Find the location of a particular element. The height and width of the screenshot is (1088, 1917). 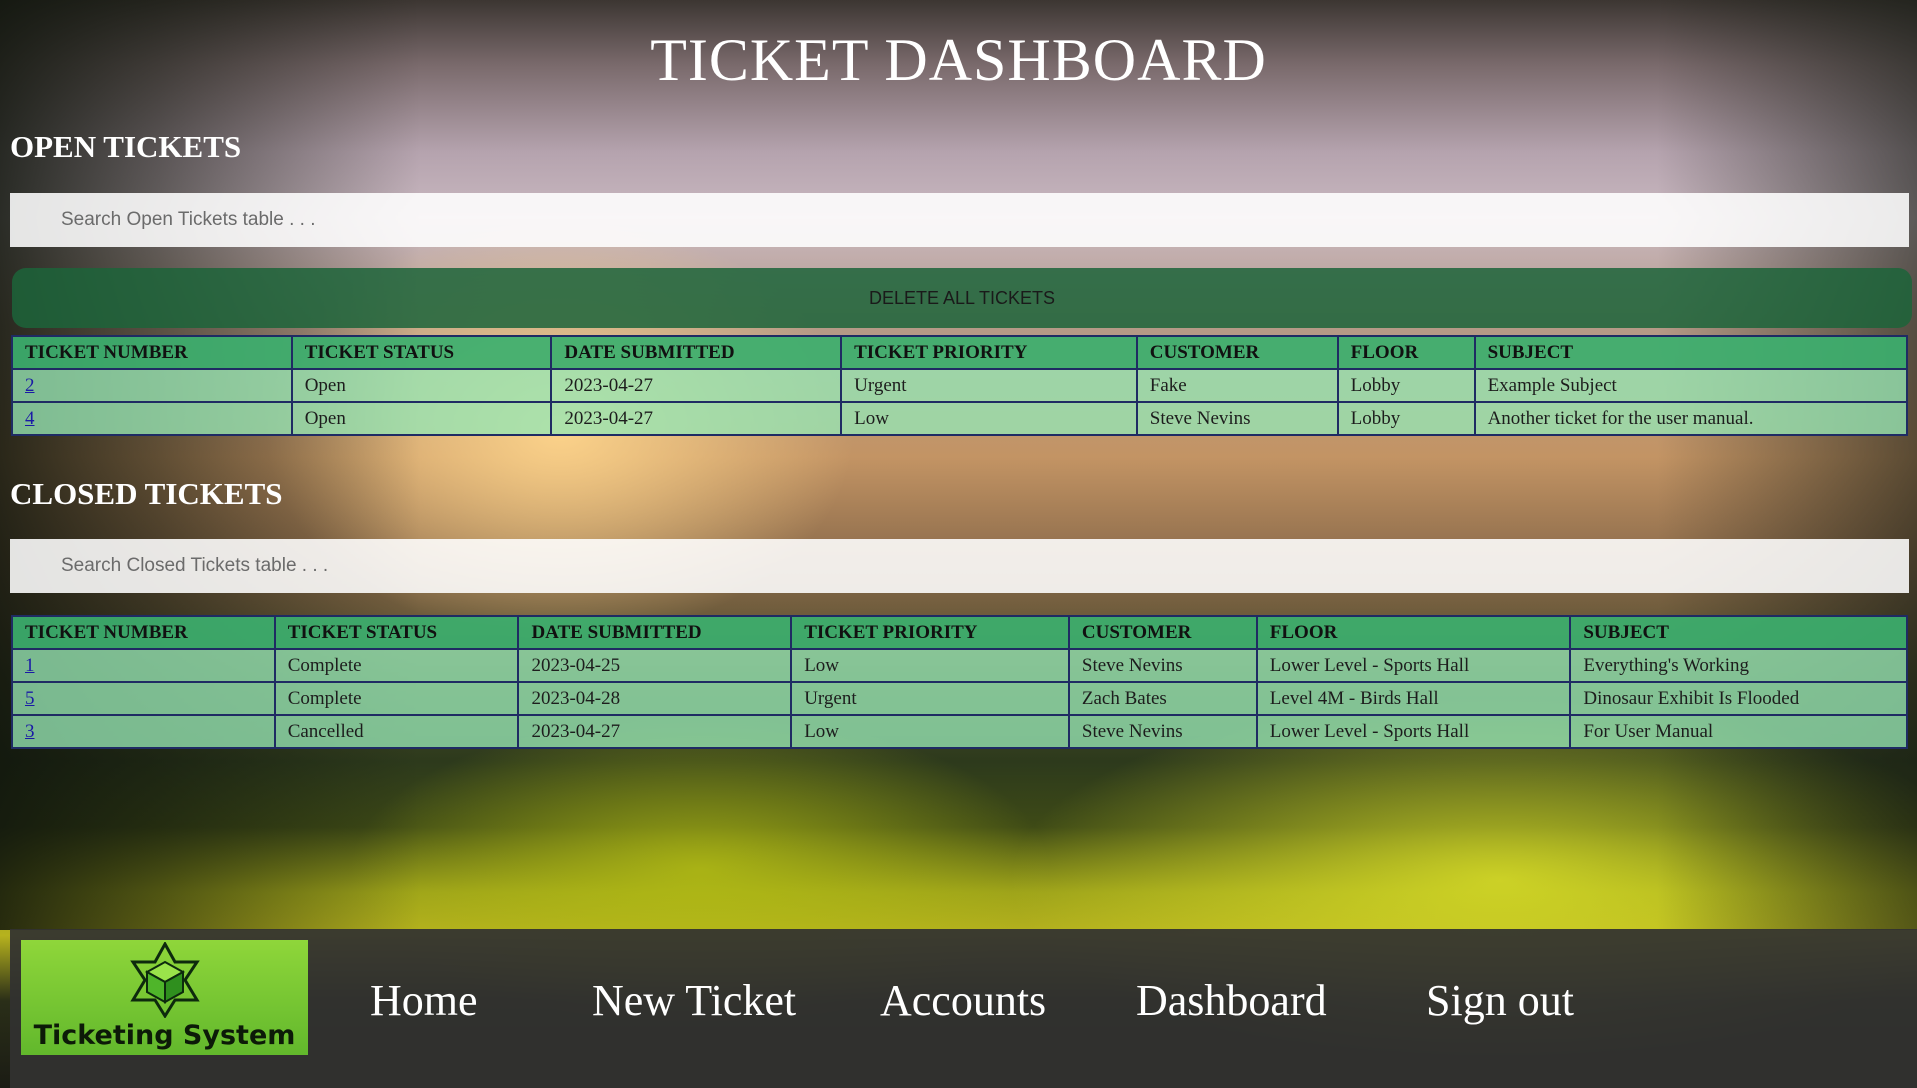

delete-all-tickets-button: DELETE ALL TICKETS is located at coordinates (962, 298).